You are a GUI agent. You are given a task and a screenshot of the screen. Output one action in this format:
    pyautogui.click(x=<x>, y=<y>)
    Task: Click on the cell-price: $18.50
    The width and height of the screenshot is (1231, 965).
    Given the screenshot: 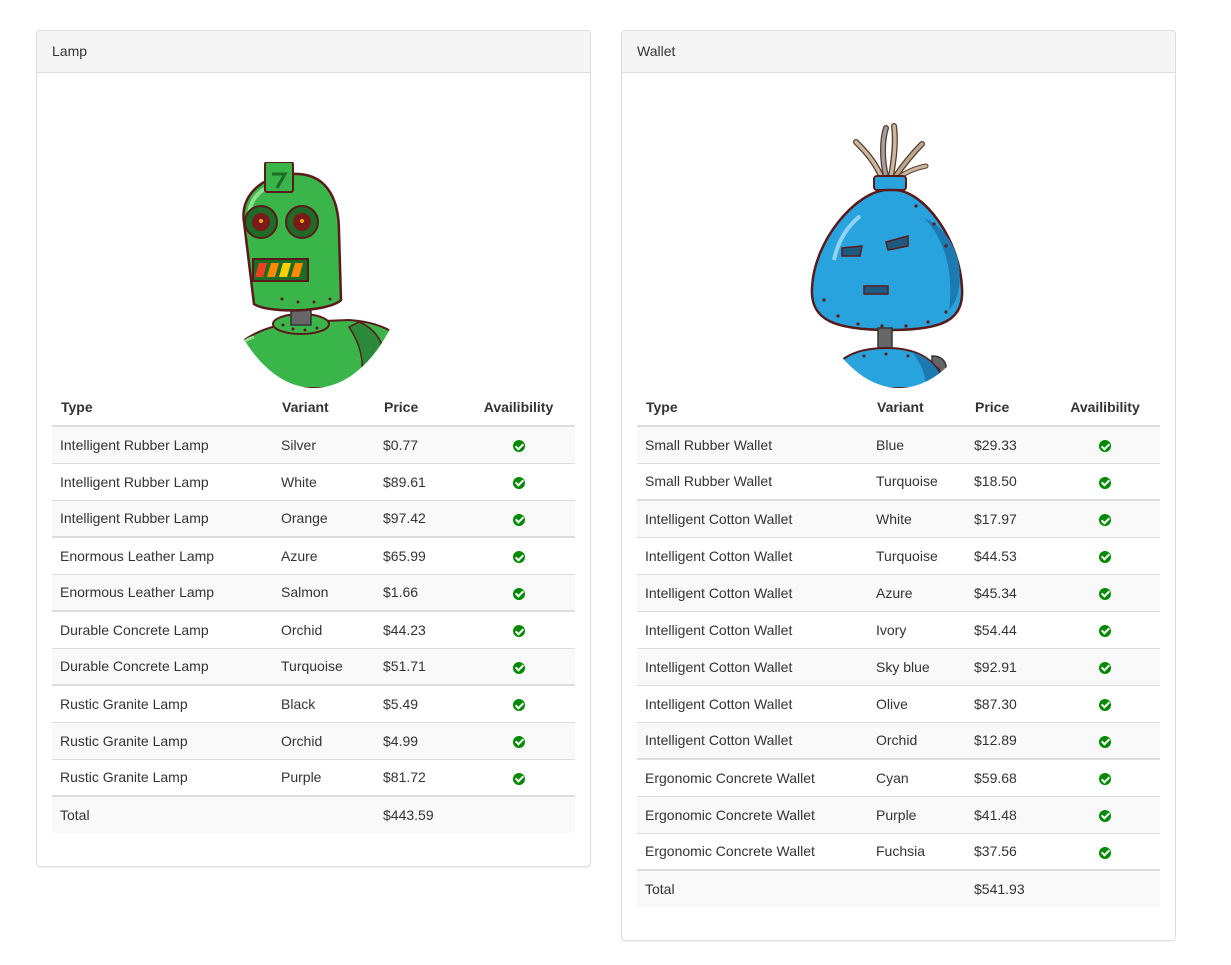 What is the action you would take?
    pyautogui.click(x=1008, y=481)
    